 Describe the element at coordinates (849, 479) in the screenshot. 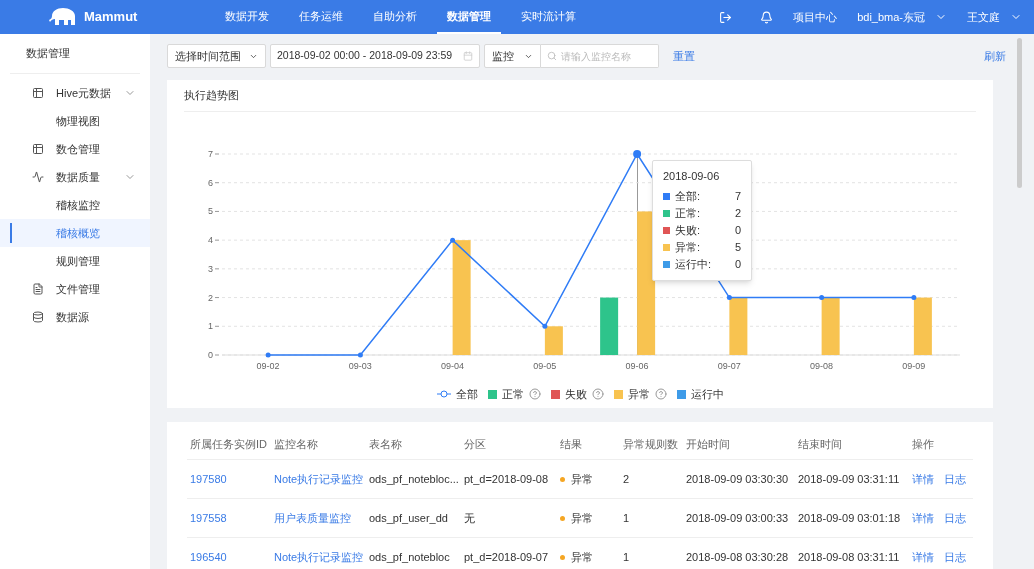

I see `table-cell-text: 2018-09-09 03:31:11` at that location.